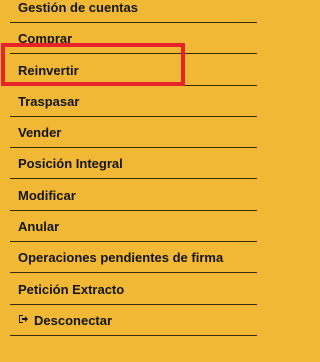  Describe the element at coordinates (49, 101) in the screenshot. I see `menu-item-label: Traspasar` at that location.